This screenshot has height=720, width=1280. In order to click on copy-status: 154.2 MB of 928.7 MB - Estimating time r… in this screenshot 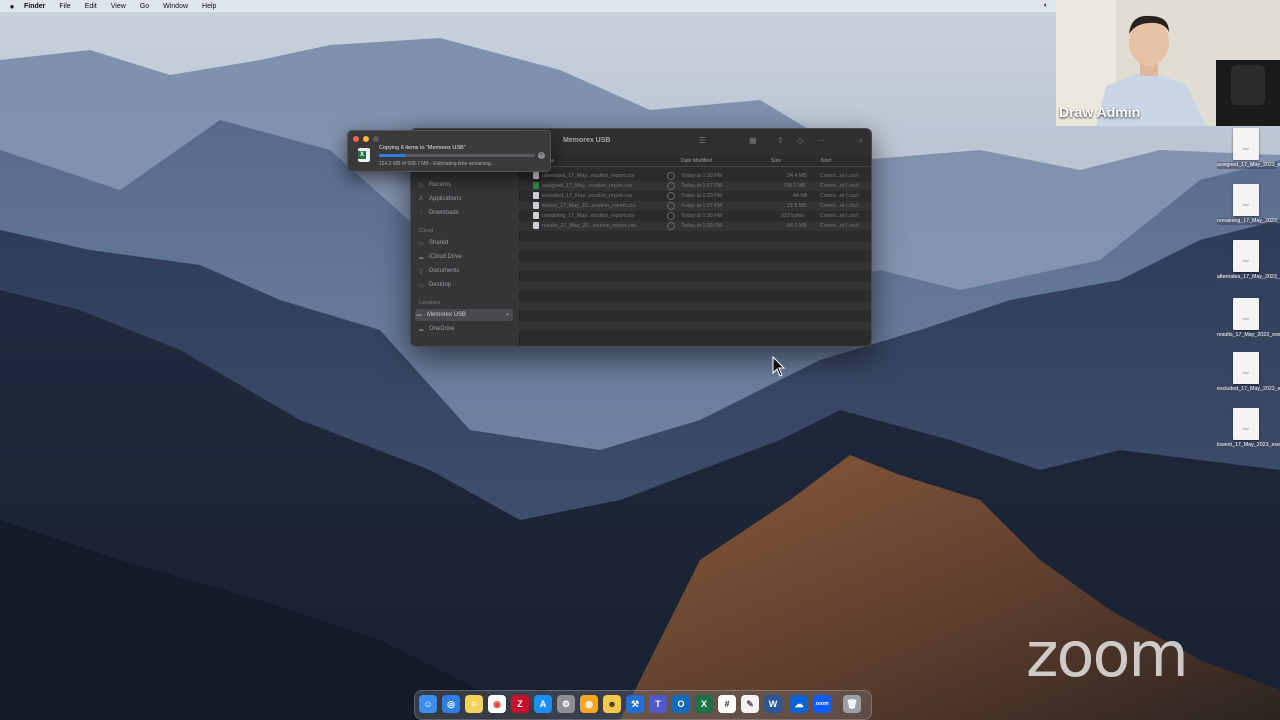, I will do `click(437, 164)`.